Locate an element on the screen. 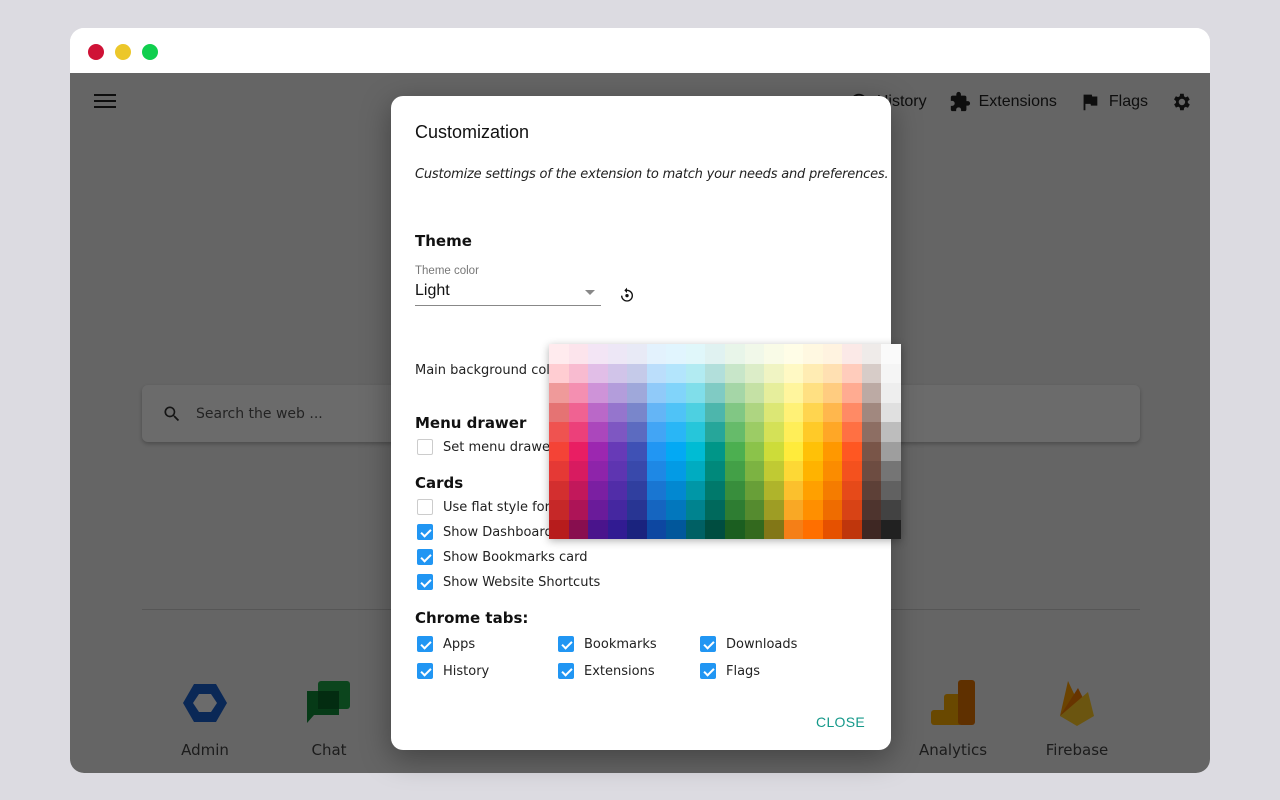 The width and height of the screenshot is (1280, 800). flat-style-option: Use flat style for D is located at coordinates (490, 507).